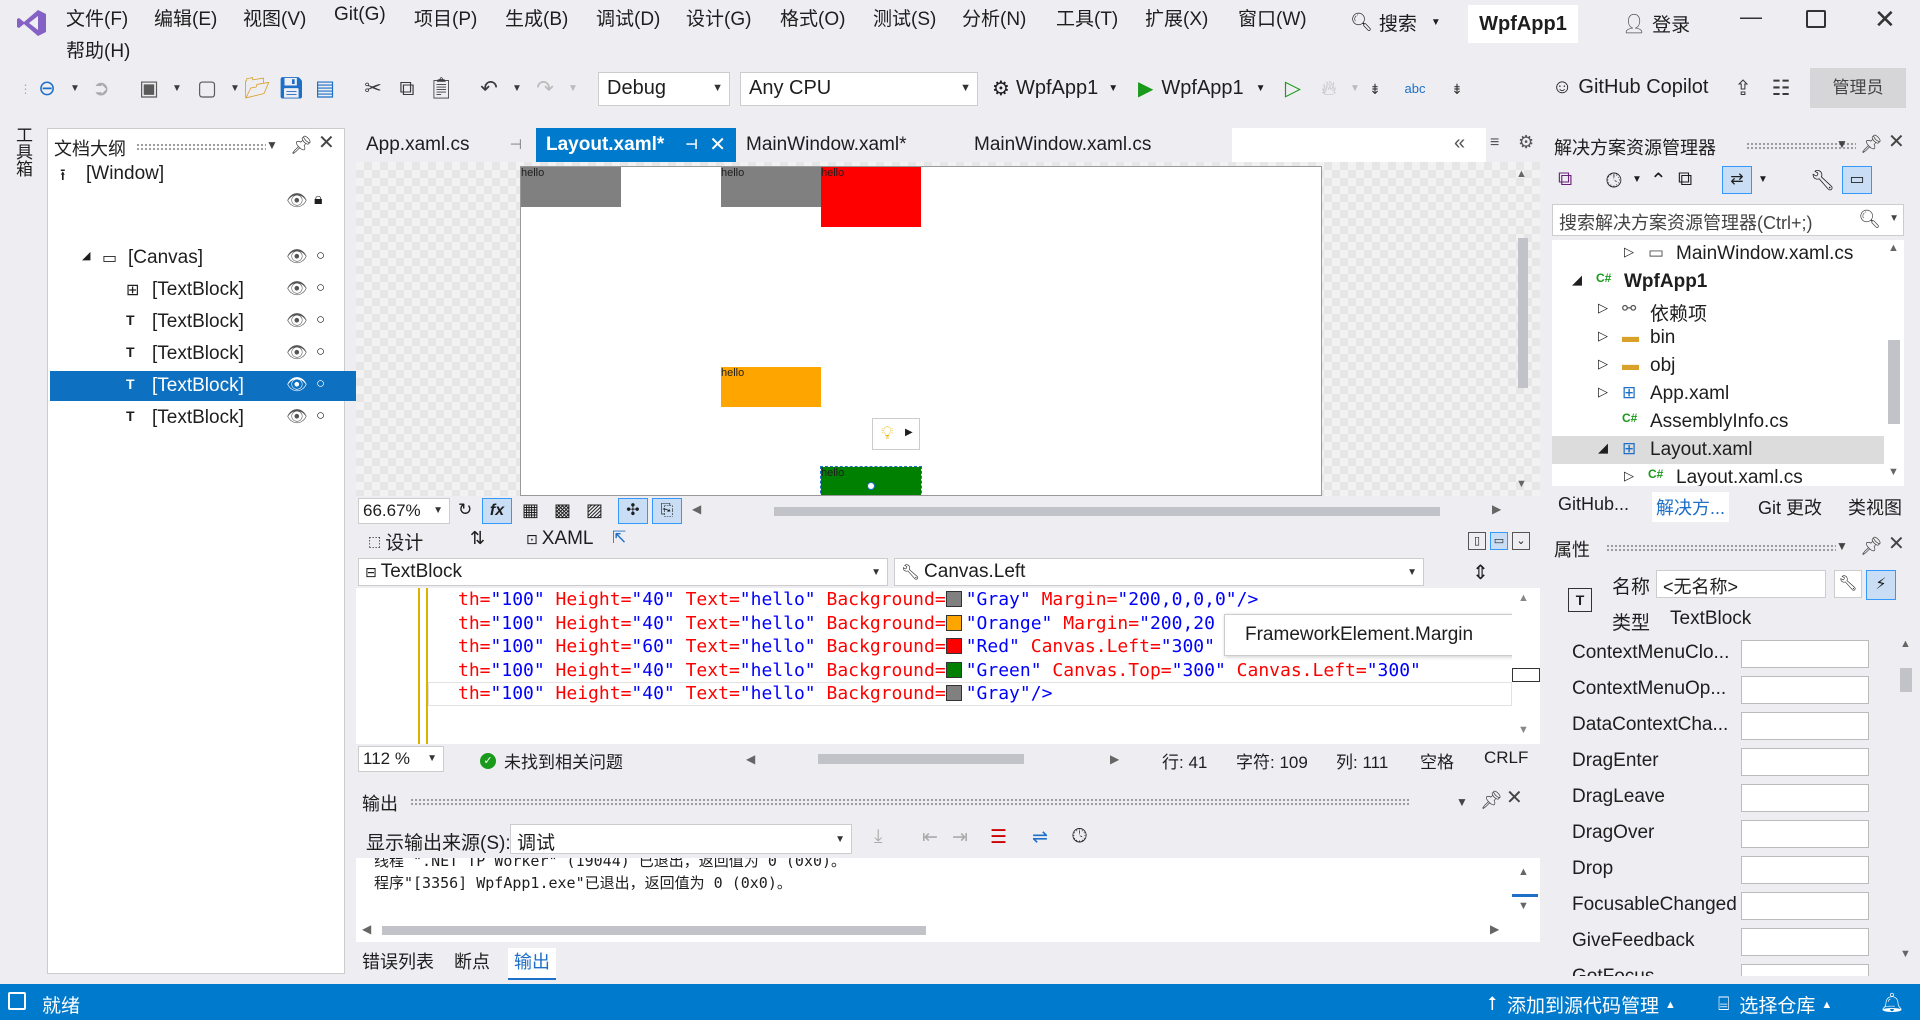  I want to click on events-lightning-icon: ⚡, so click(1881, 585).